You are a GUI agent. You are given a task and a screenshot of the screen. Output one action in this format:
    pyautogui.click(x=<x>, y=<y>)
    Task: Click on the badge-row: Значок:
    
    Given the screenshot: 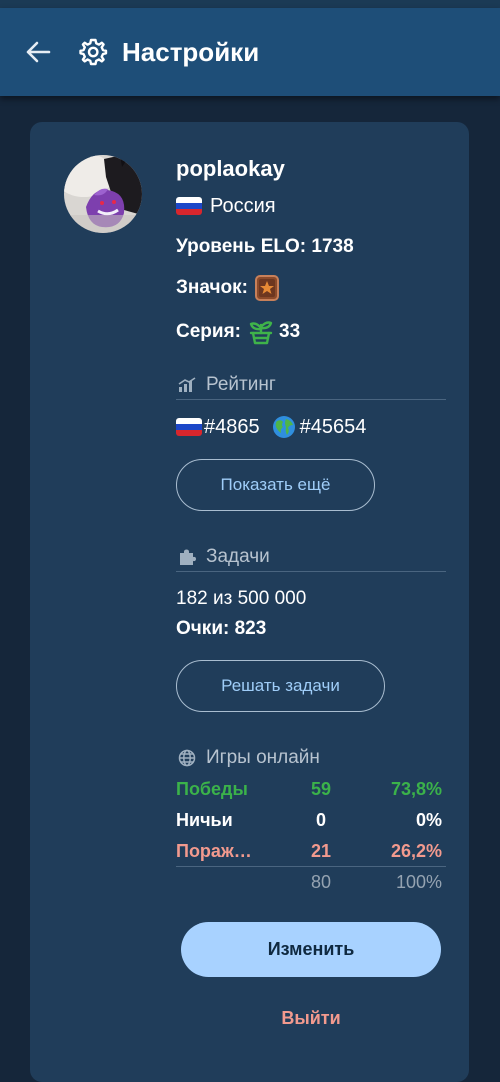 What is the action you would take?
    pyautogui.click(x=228, y=288)
    